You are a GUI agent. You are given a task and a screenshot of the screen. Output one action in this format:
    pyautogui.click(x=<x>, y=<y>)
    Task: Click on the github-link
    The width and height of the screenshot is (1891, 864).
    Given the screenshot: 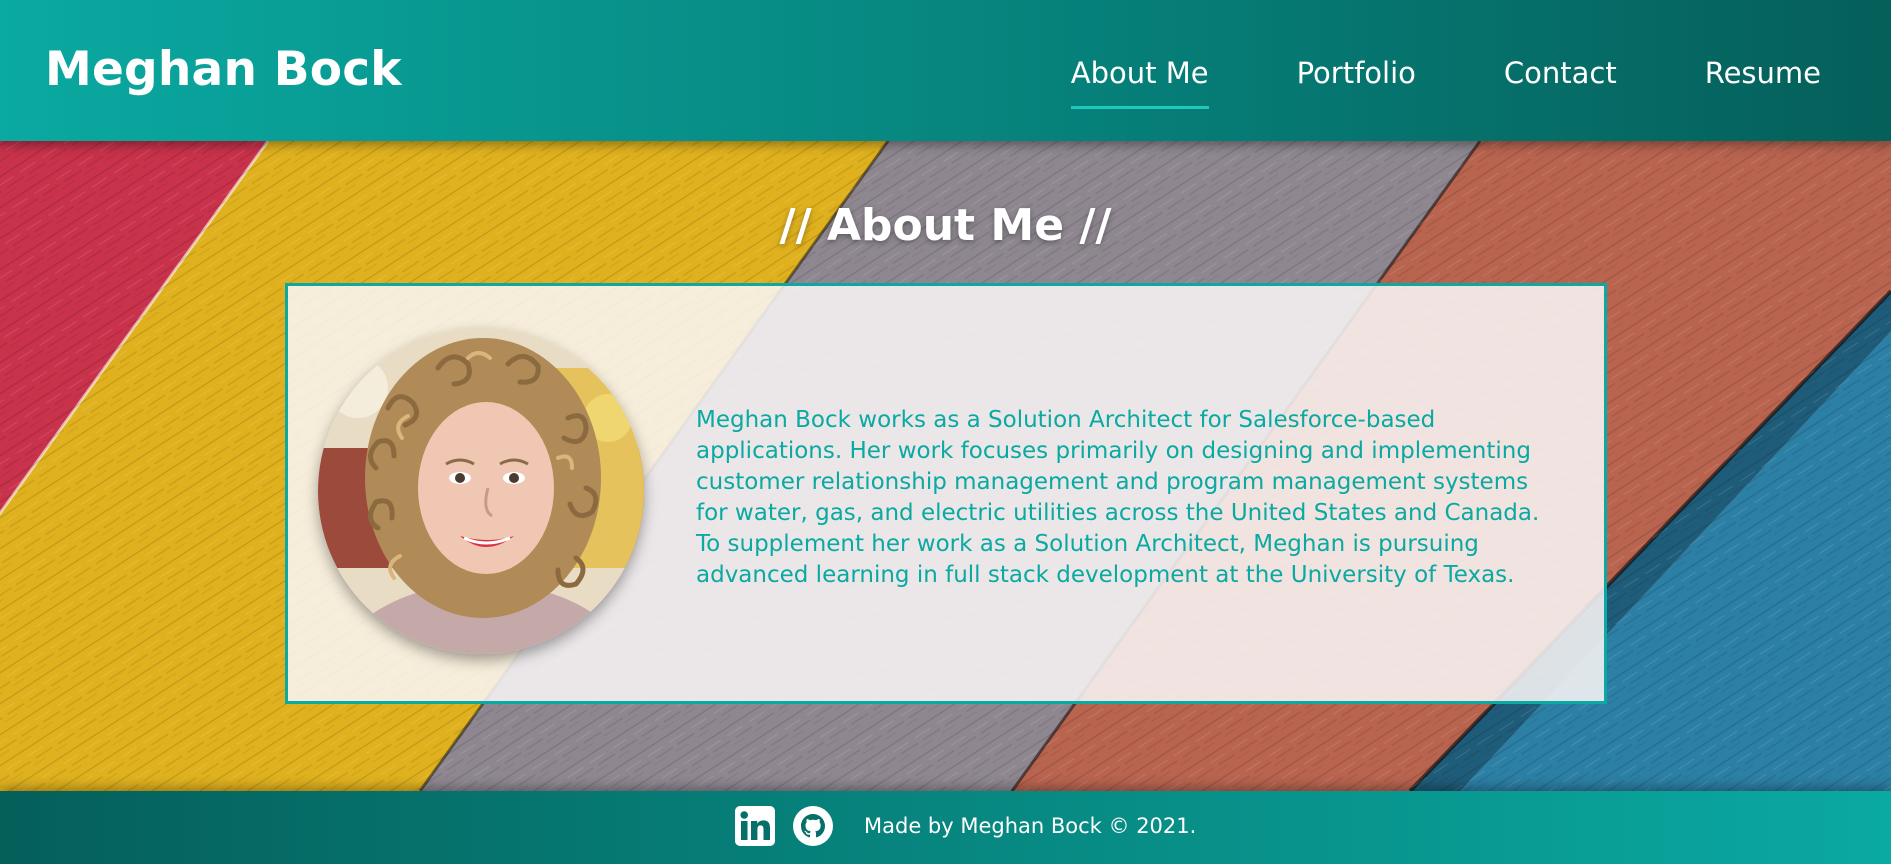 What is the action you would take?
    pyautogui.click(x=813, y=826)
    